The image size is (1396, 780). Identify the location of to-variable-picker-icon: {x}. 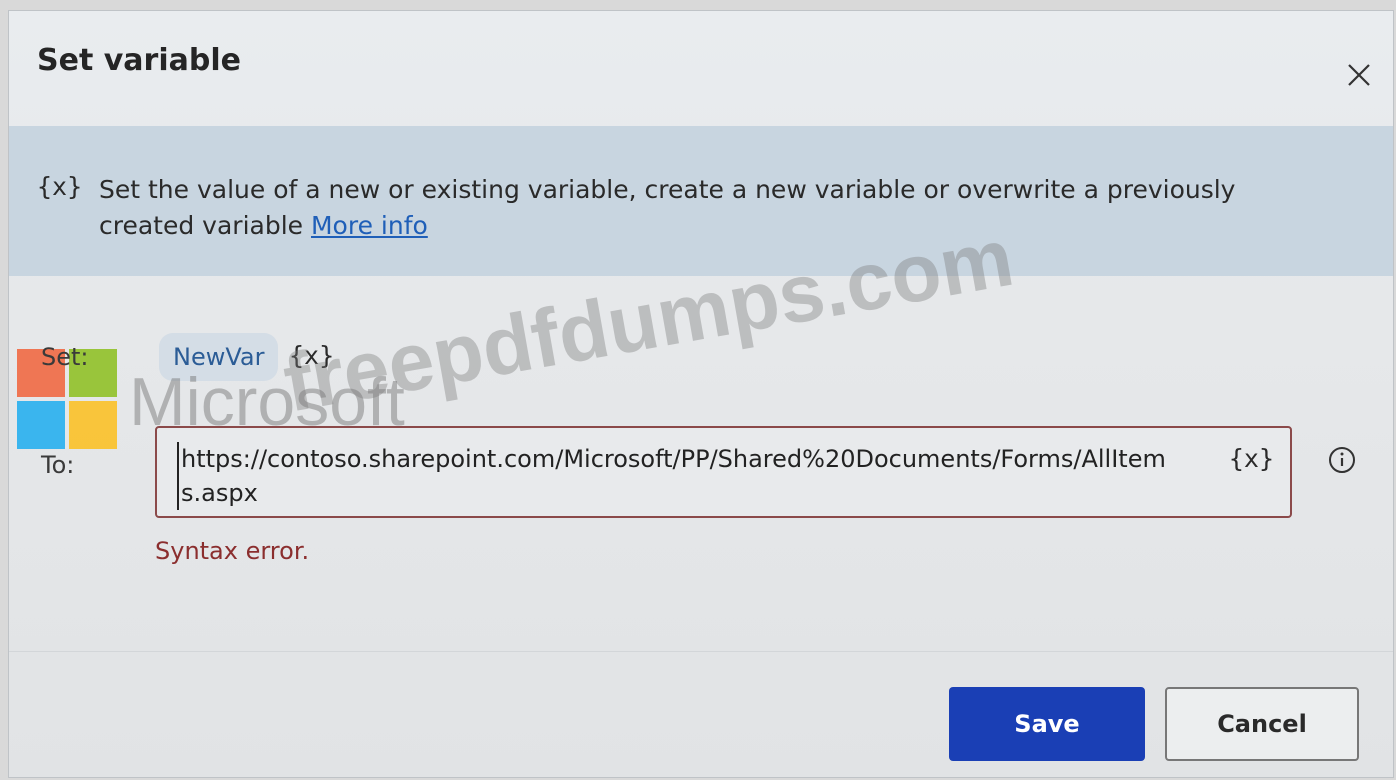
(1251, 458).